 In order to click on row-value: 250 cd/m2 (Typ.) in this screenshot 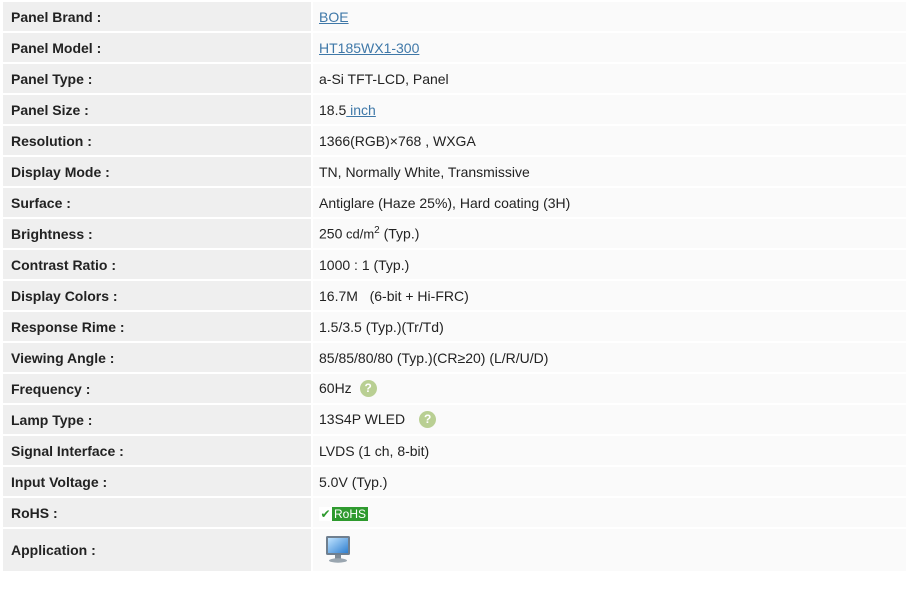, I will do `click(609, 233)`.